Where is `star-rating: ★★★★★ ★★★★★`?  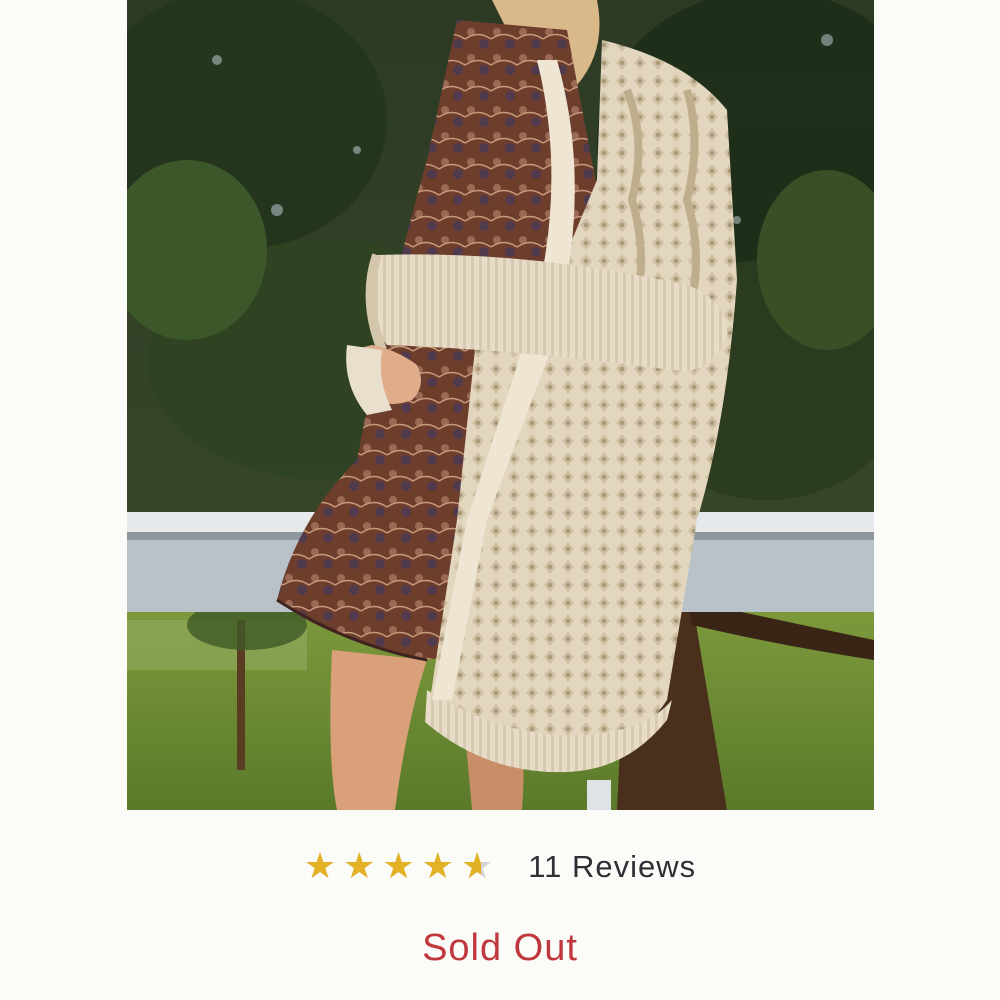
star-rating: ★★★★★ ★★★★★ is located at coordinates (402, 867).